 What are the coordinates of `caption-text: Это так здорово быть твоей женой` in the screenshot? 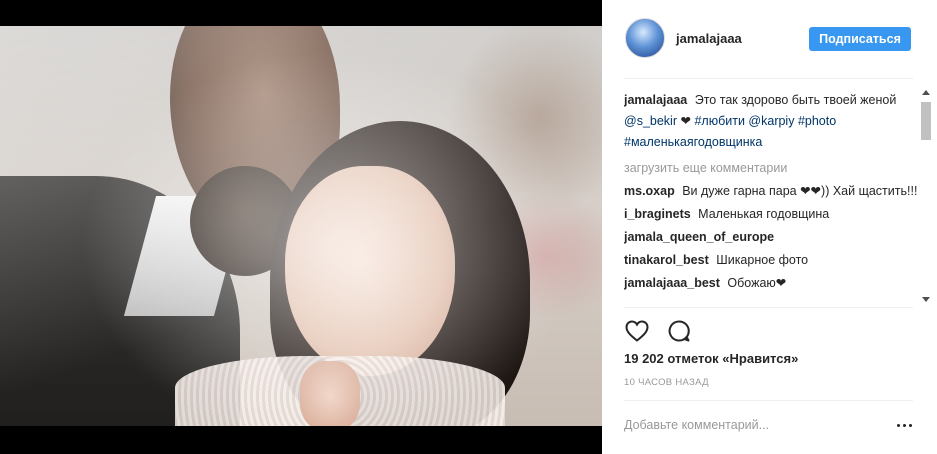 It's located at (795, 100).